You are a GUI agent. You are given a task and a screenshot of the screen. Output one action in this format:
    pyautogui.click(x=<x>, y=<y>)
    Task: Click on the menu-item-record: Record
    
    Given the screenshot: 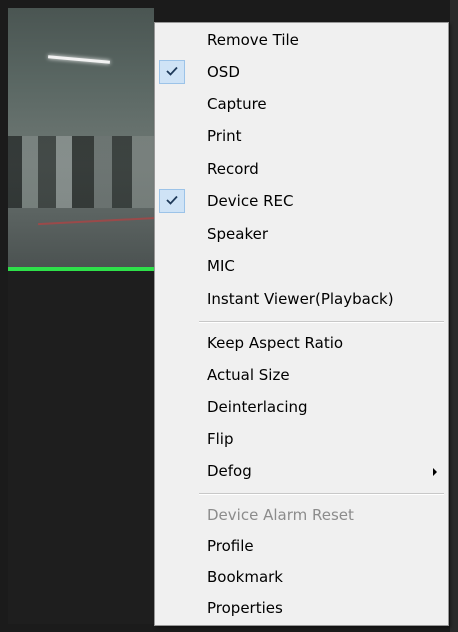 What is the action you would take?
    pyautogui.click(x=301, y=169)
    